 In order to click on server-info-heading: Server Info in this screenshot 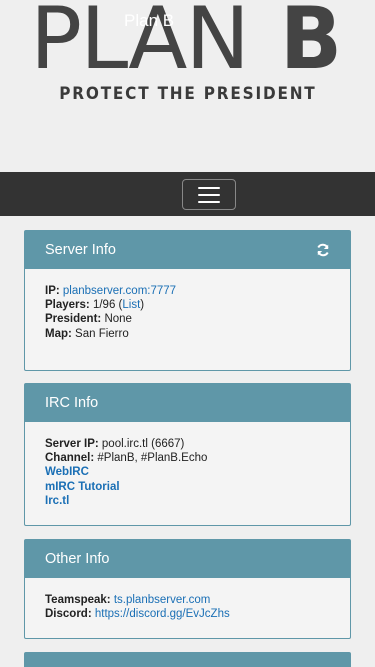, I will do `click(187, 250)`.